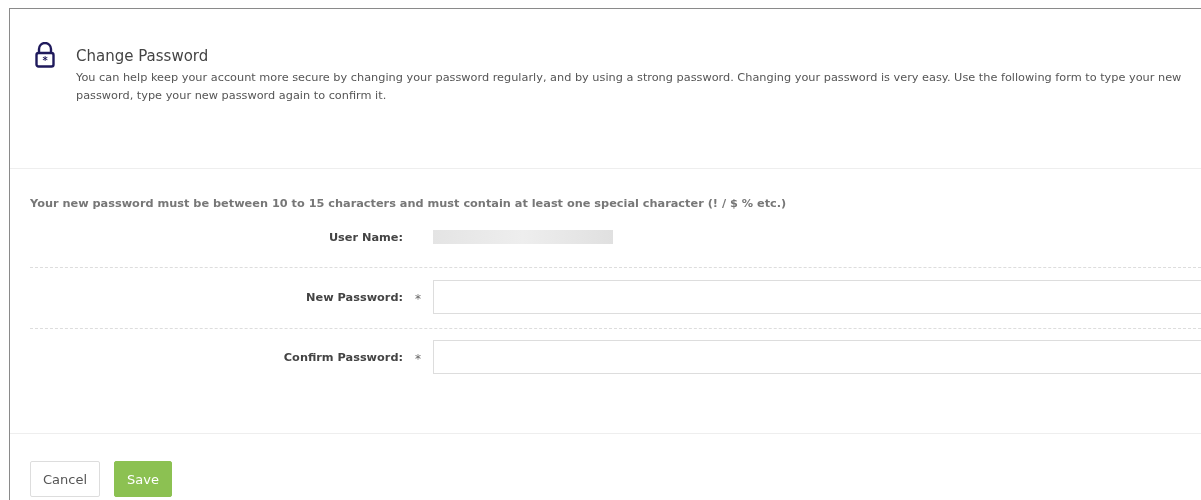 The image size is (1201, 500). I want to click on requirement-text: Your new password must be between 10 to 15 characters and must contain at least one special character (! / $ % etc.), so click(409, 203).